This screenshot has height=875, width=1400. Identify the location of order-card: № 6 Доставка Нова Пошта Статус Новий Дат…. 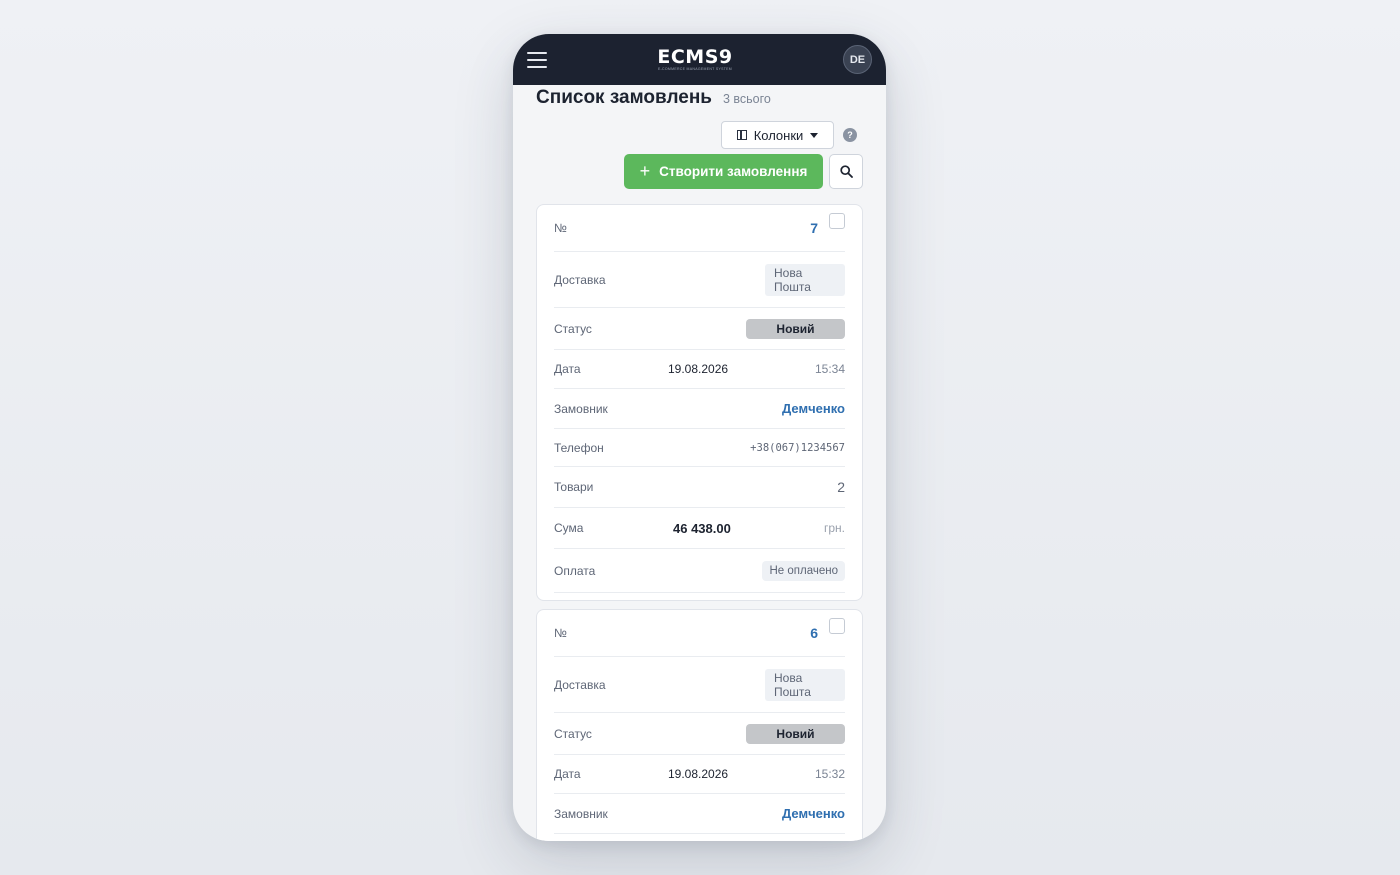
(699, 725).